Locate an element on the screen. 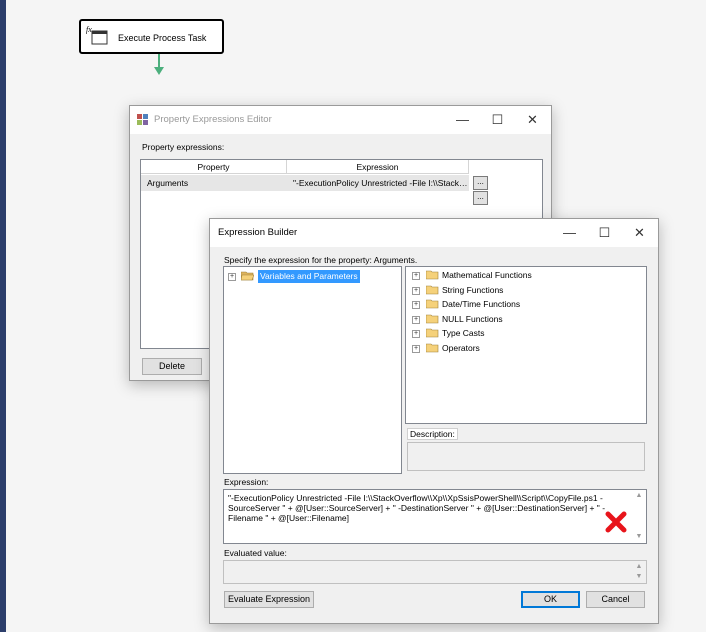 This screenshot has height=632, width=706. evaluate-expression-button: Evaluate Expression is located at coordinates (269, 599).